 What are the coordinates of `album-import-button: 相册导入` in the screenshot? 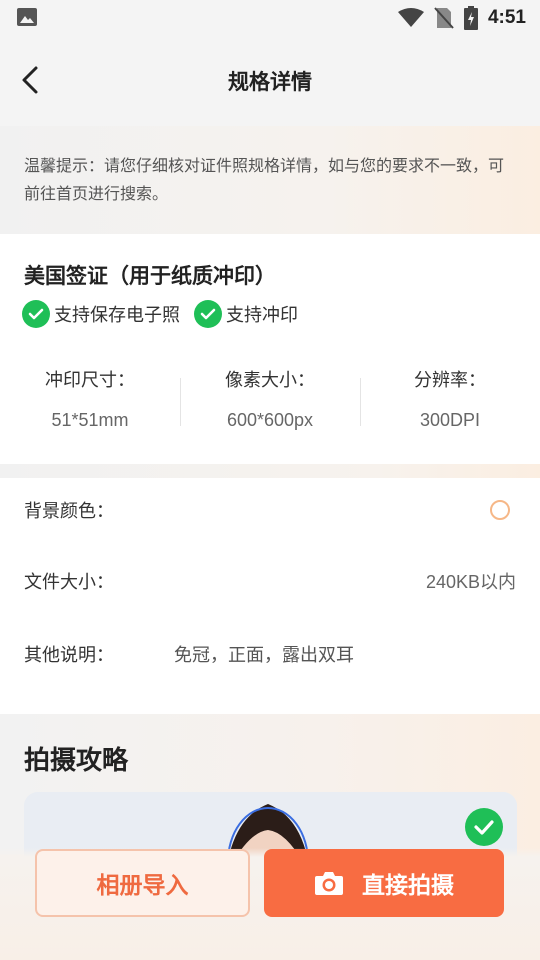 It's located at (142, 883).